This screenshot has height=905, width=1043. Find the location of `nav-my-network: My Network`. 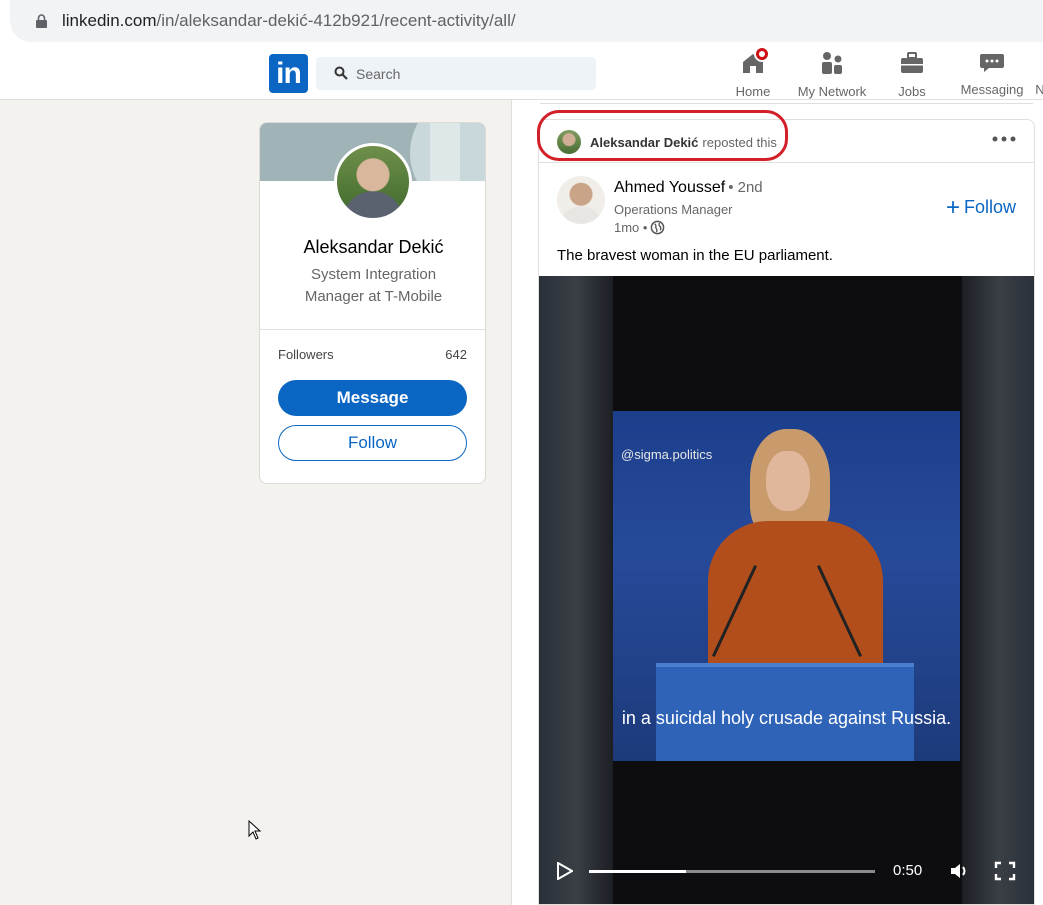

nav-my-network: My Network is located at coordinates (832, 75).